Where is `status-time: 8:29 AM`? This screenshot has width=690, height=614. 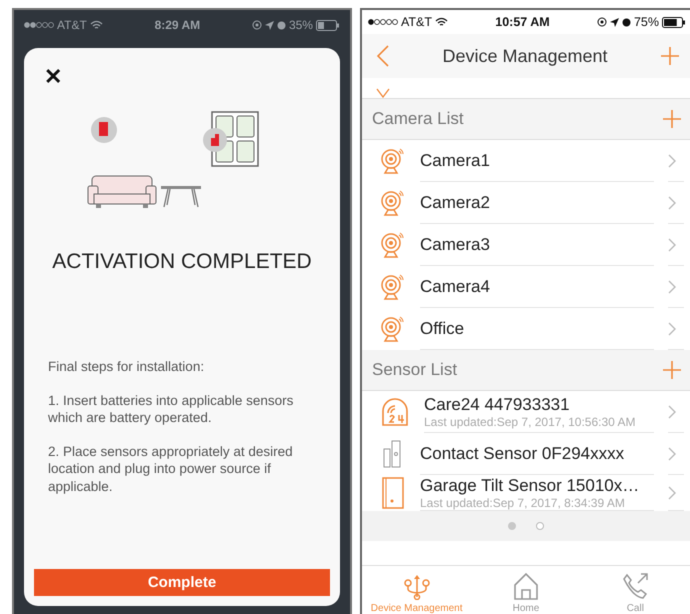 status-time: 8:29 AM is located at coordinates (177, 25).